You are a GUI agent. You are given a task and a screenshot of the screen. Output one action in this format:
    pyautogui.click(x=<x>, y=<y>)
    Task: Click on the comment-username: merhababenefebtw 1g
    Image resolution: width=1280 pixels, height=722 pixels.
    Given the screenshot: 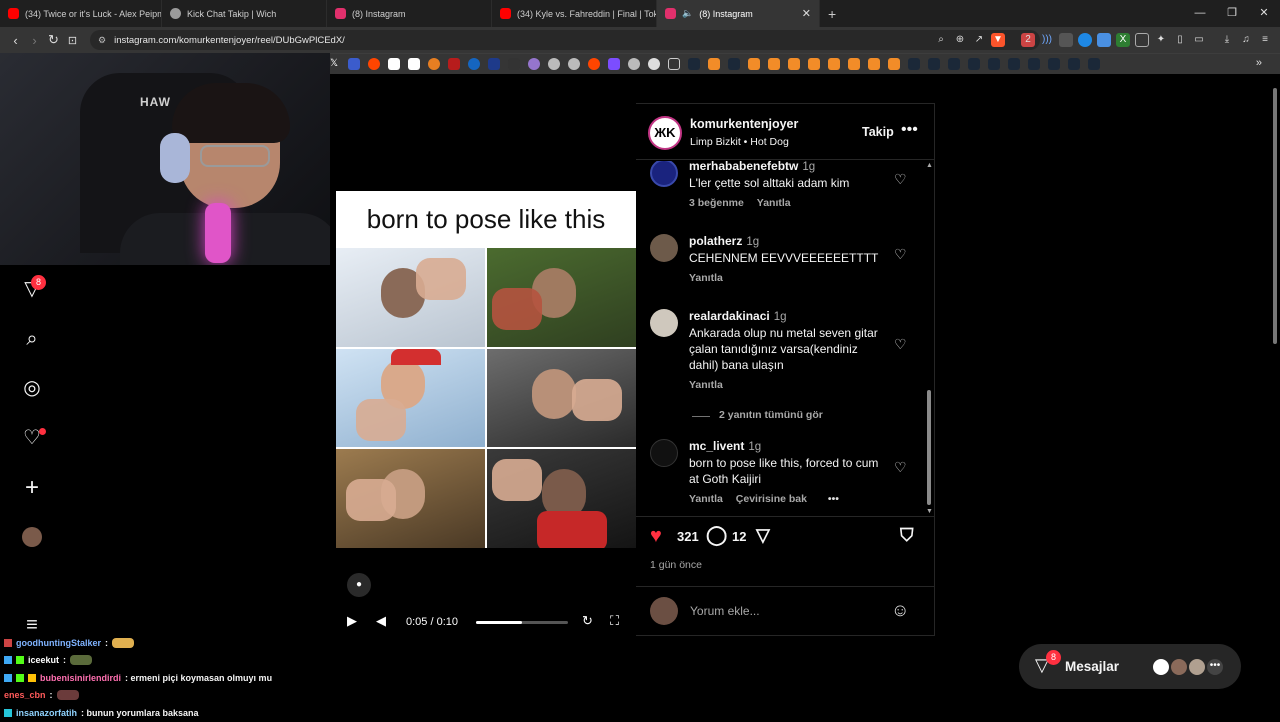 What is the action you would take?
    pyautogui.click(x=752, y=167)
    